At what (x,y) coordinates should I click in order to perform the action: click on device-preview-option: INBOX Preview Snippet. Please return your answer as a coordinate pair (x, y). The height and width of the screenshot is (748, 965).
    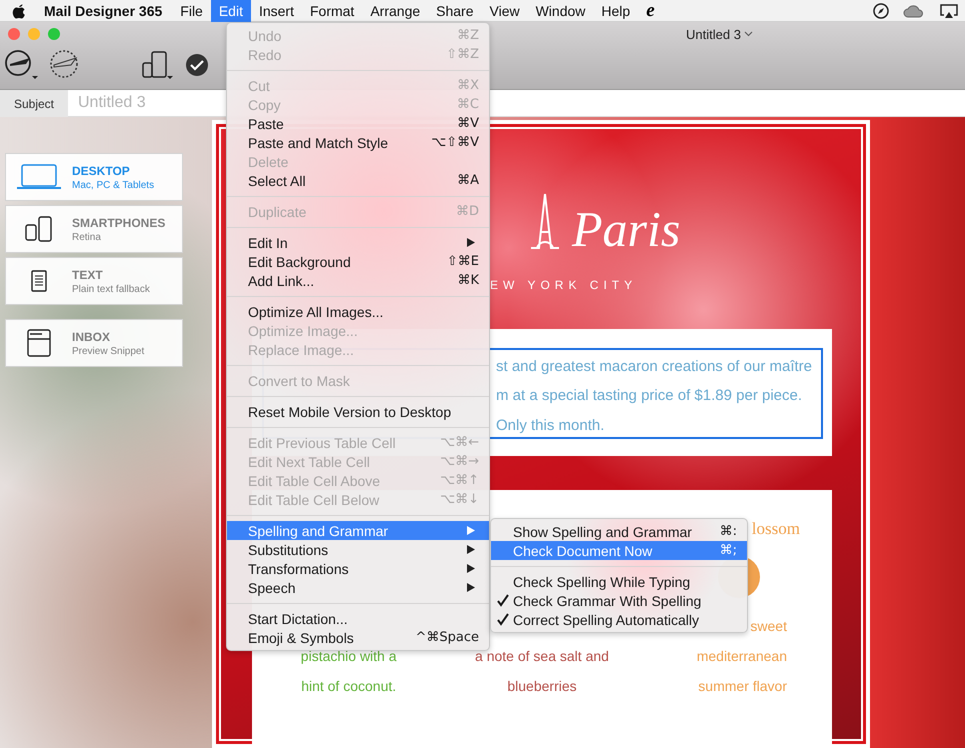
    Looking at the image, I should click on (94, 343).